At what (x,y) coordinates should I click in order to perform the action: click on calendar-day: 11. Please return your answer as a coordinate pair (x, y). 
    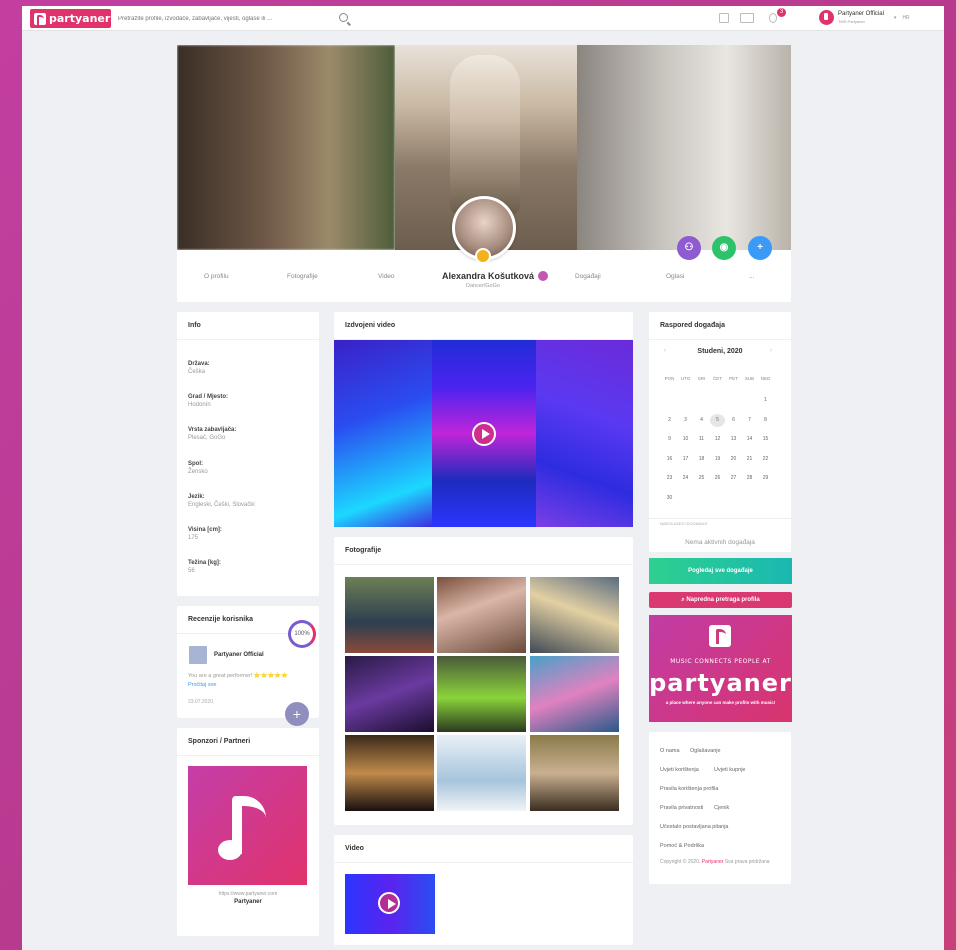
    Looking at the image, I should click on (701, 439).